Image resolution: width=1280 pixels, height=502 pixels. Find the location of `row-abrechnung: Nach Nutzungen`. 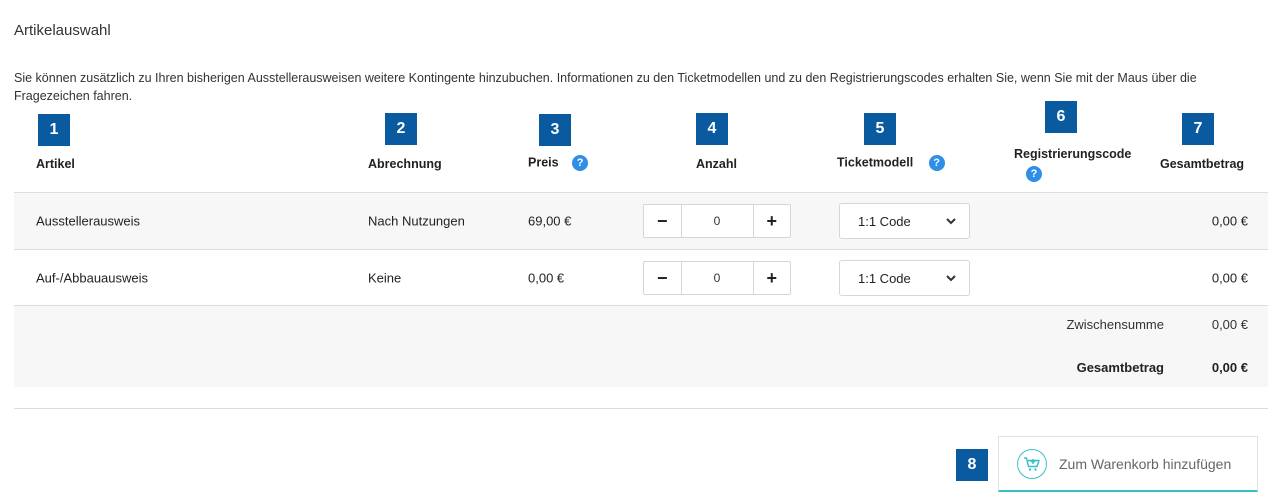

row-abrechnung: Nach Nutzungen is located at coordinates (416, 221).